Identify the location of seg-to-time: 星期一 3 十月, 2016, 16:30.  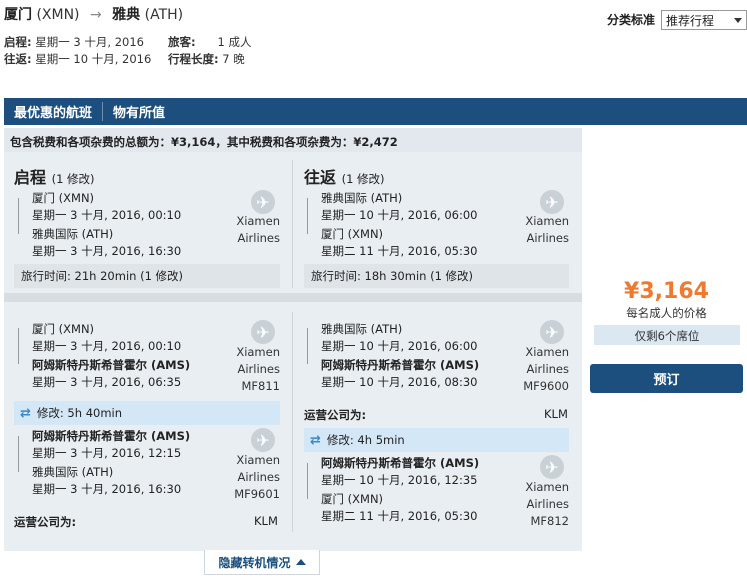
(107, 489).